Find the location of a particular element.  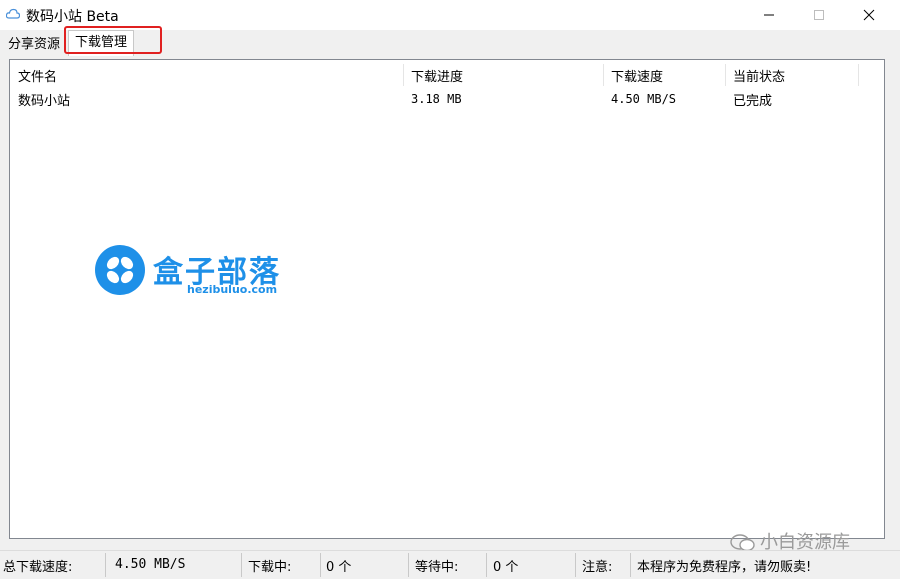

row-status: 已完成 is located at coordinates (753, 101).